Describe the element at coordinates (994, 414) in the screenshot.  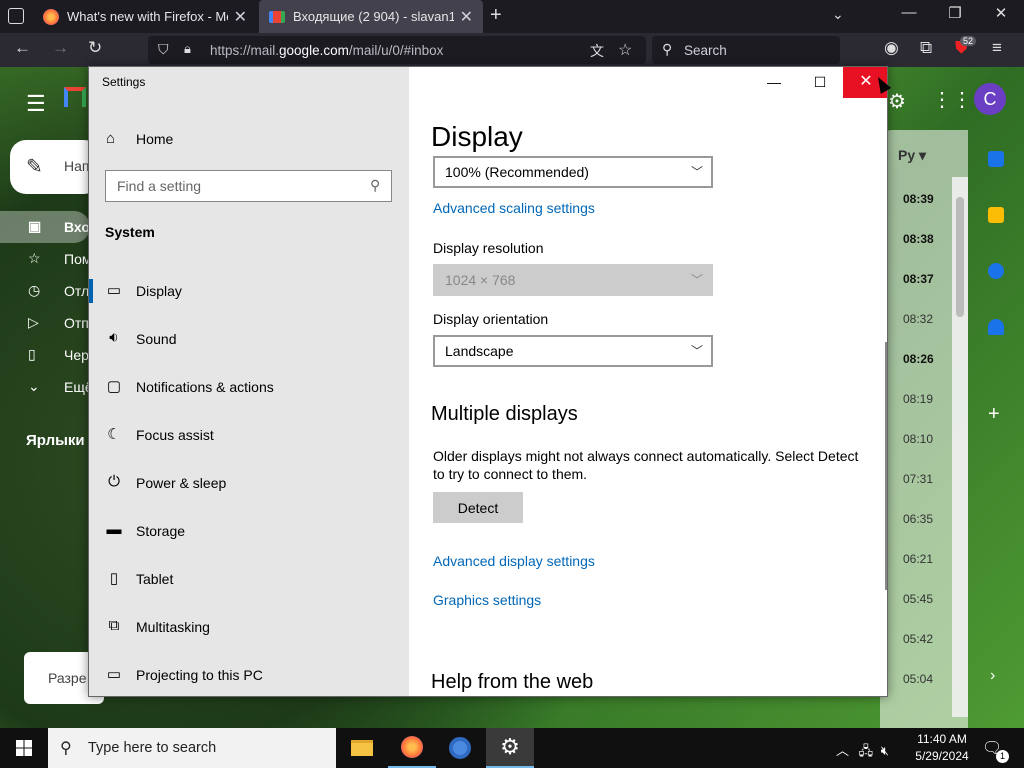
I see `add-addon-icon: +` at that location.